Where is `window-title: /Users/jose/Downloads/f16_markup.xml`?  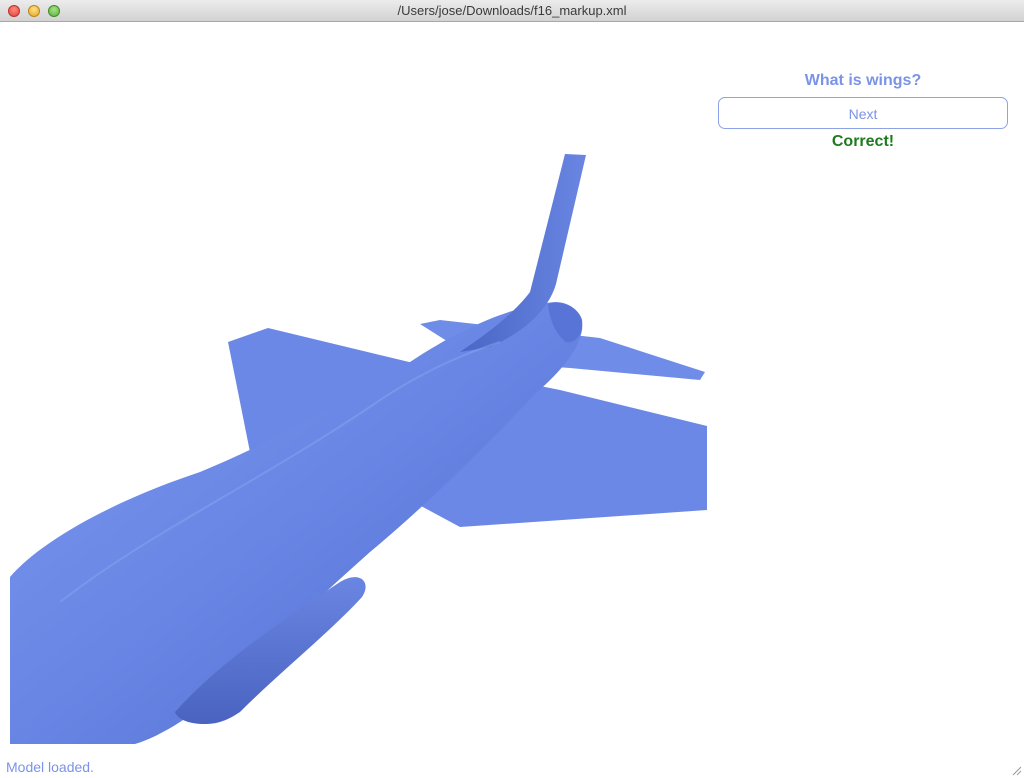 window-title: /Users/jose/Downloads/f16_markup.xml is located at coordinates (512, 10).